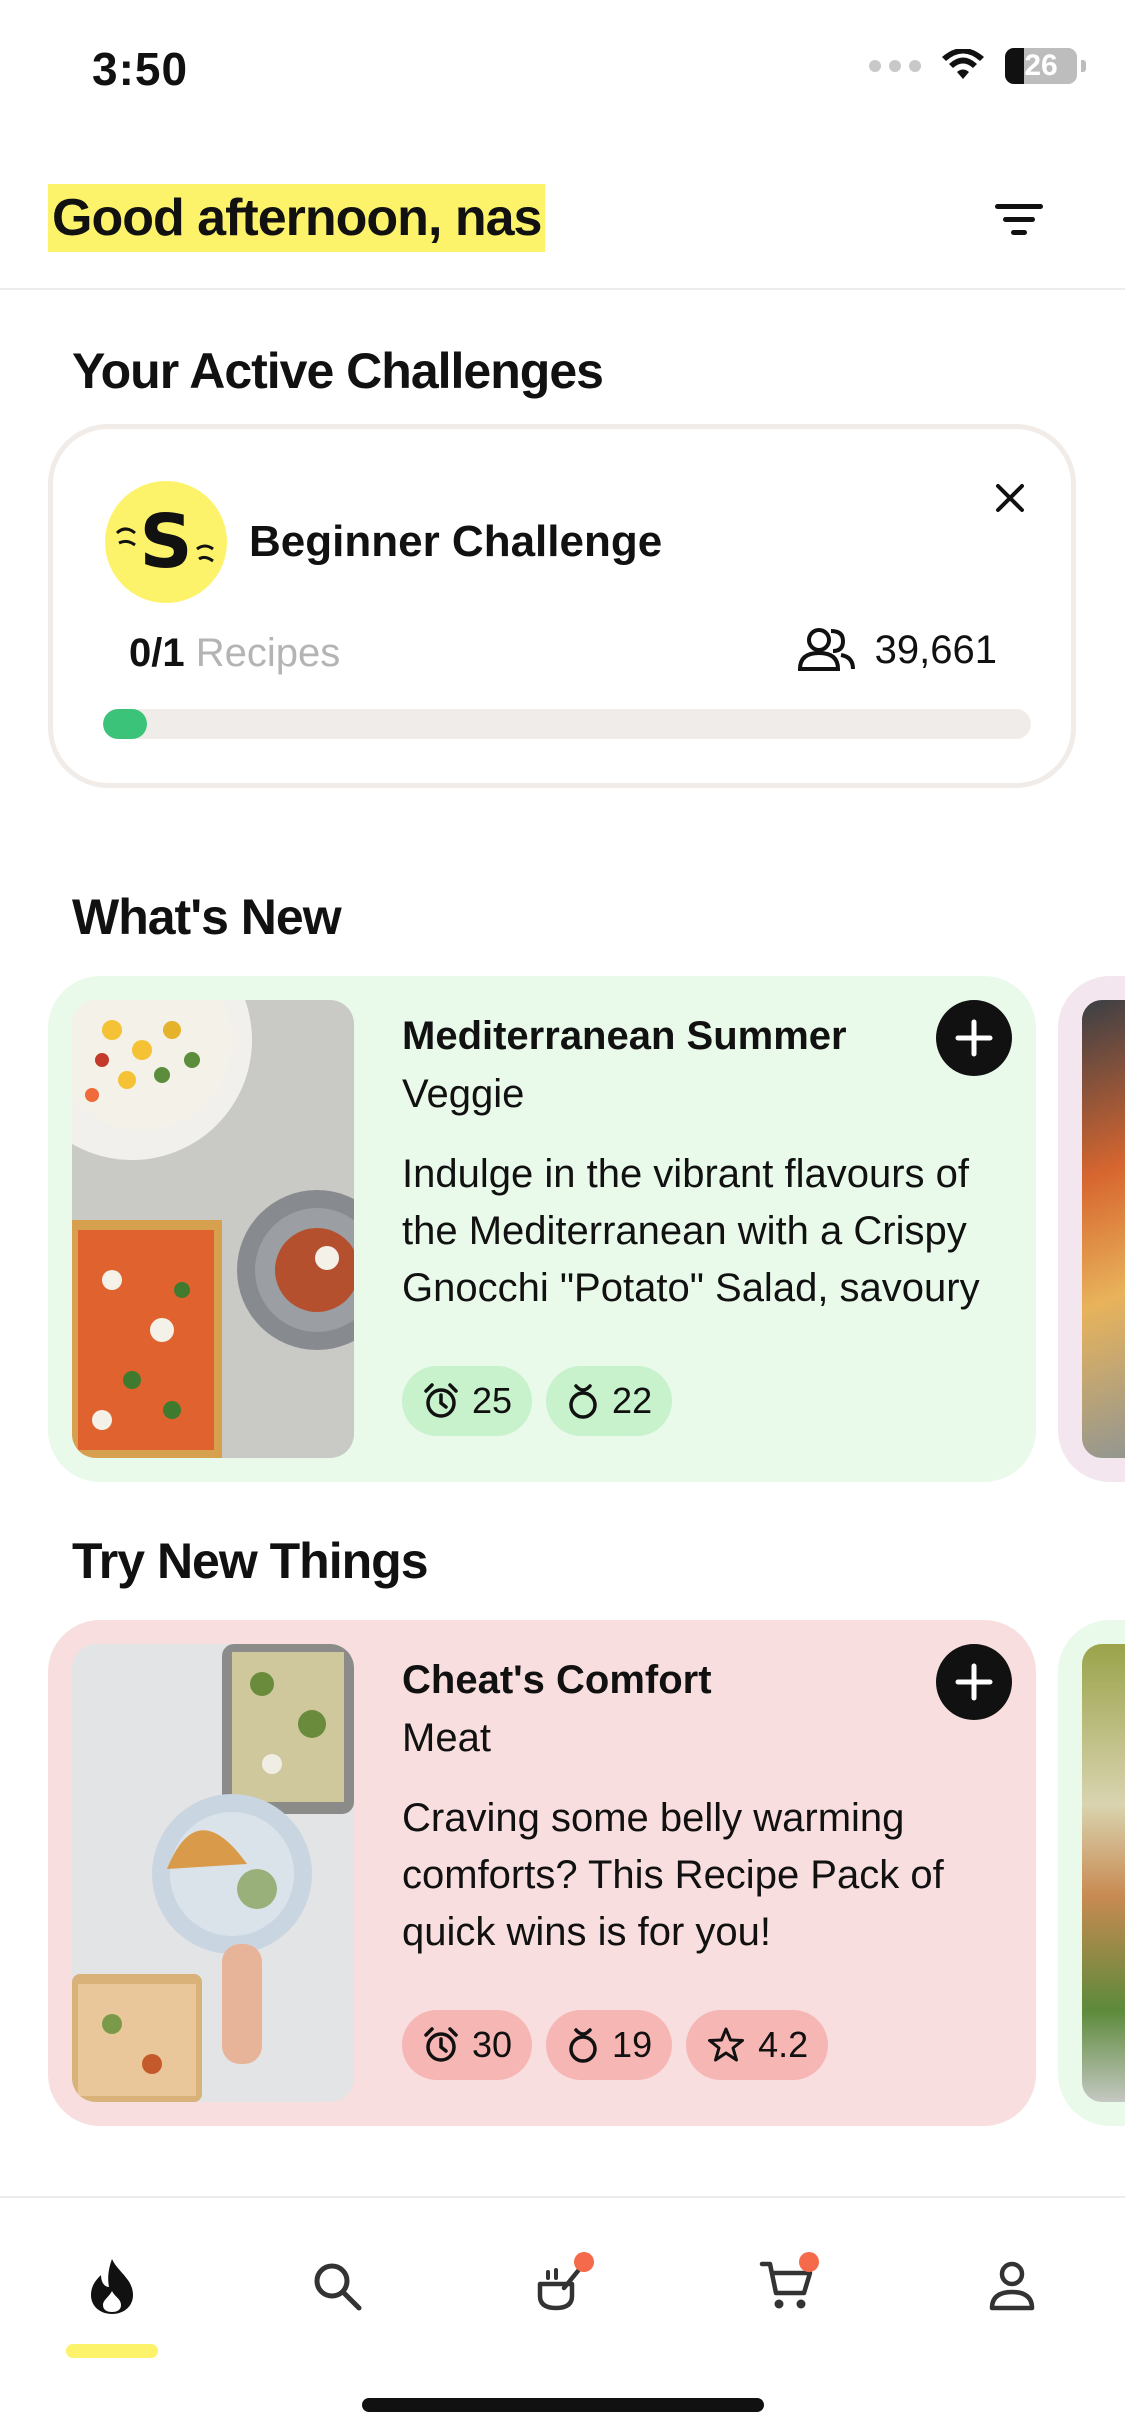 Image resolution: width=1125 pixels, height=2436 pixels. I want to click on star-icon, so click(726, 2044).